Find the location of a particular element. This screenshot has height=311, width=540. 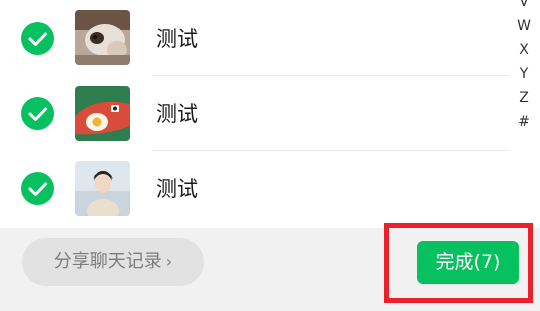

index-letter-w: W is located at coordinates (524, 26).